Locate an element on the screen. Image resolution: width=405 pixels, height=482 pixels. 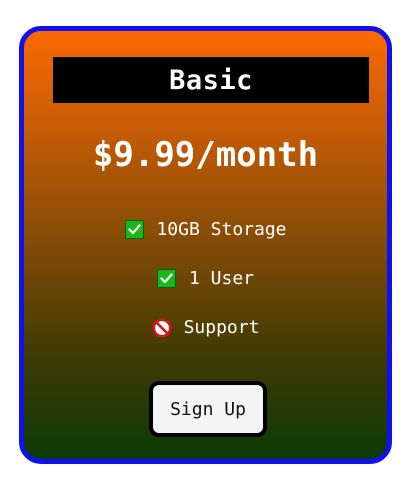
prohibited-icon is located at coordinates (162, 328).